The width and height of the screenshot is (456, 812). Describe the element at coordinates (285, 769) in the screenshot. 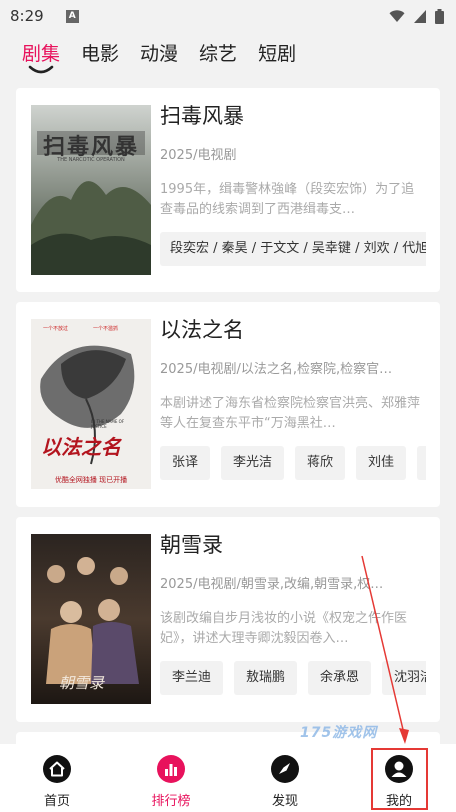

I see `compass-icon` at that location.